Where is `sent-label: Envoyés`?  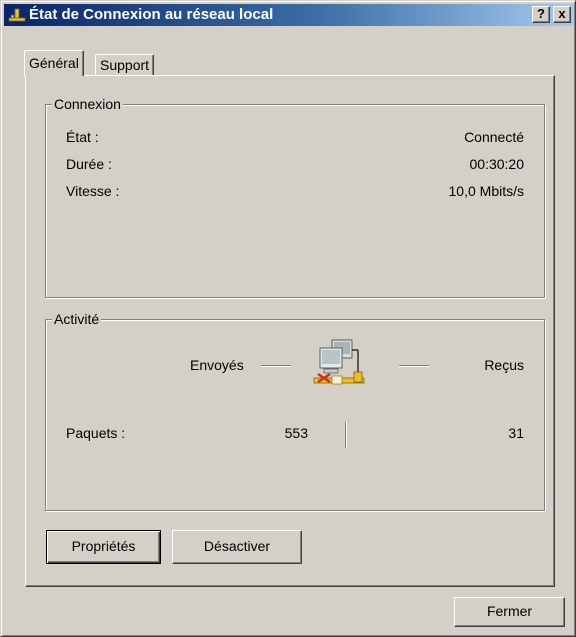
sent-label: Envoyés is located at coordinates (217, 365).